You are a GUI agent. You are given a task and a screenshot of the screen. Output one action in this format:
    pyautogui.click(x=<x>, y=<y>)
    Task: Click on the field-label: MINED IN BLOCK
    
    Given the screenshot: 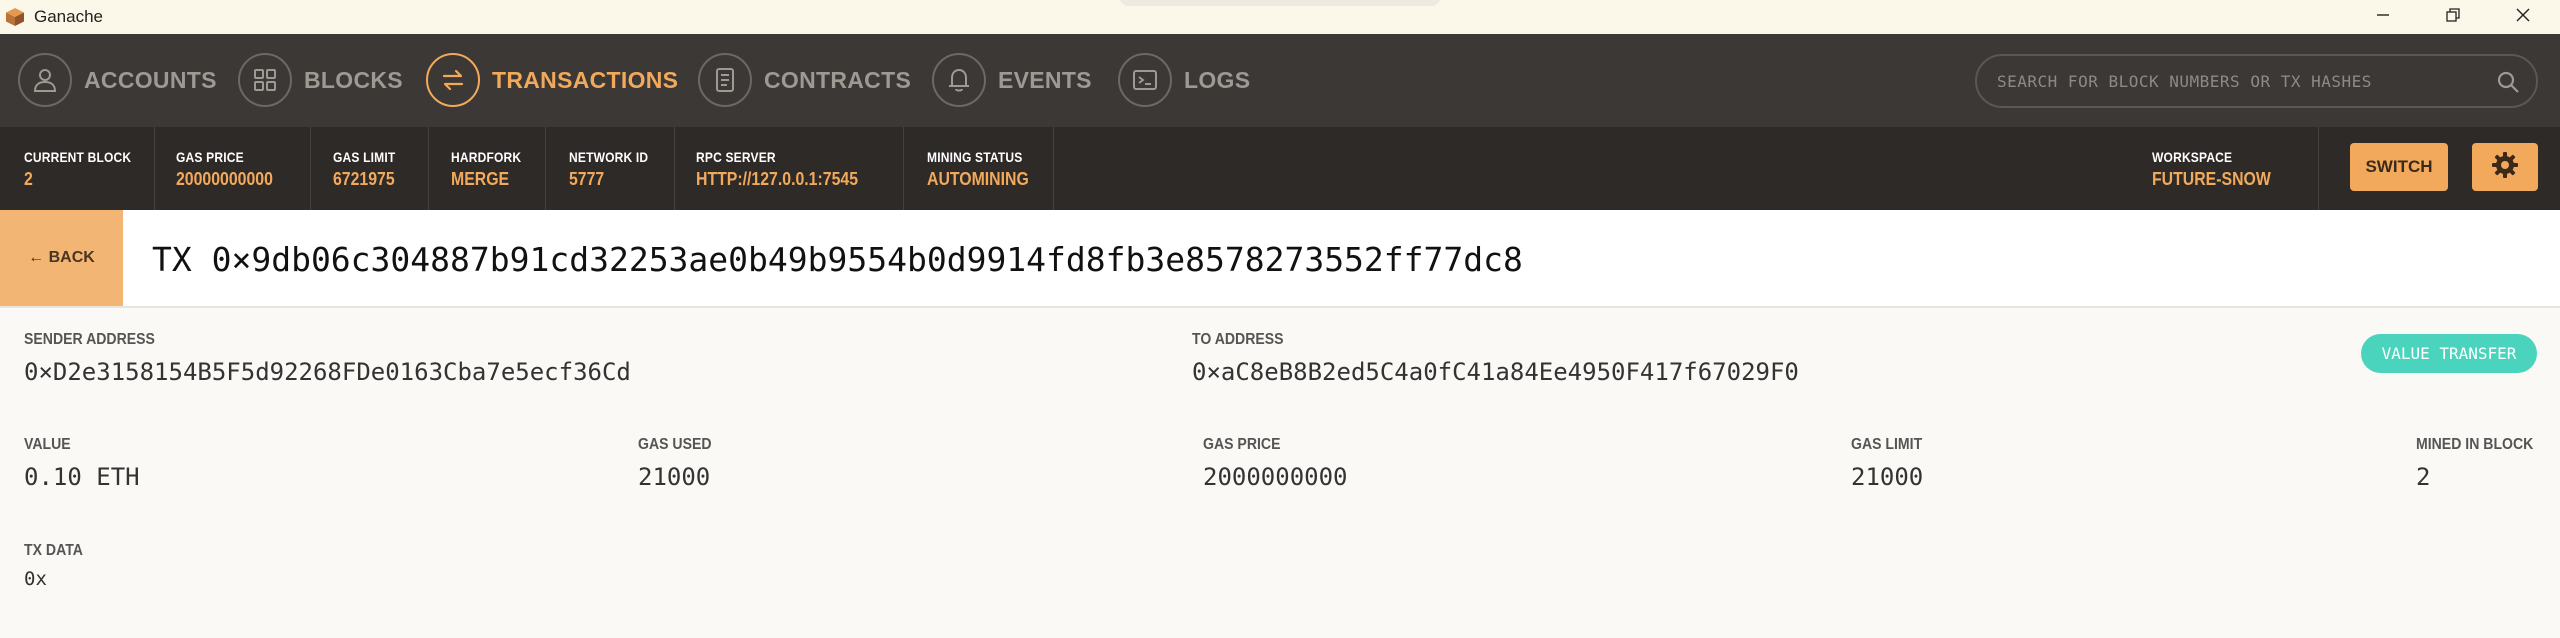 What is the action you would take?
    pyautogui.click(x=2475, y=444)
    